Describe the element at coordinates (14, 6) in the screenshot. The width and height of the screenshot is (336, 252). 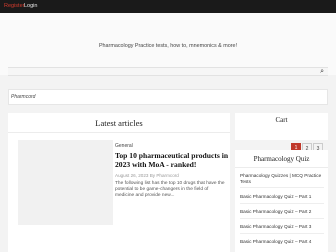
I see `register-link: Register` at that location.